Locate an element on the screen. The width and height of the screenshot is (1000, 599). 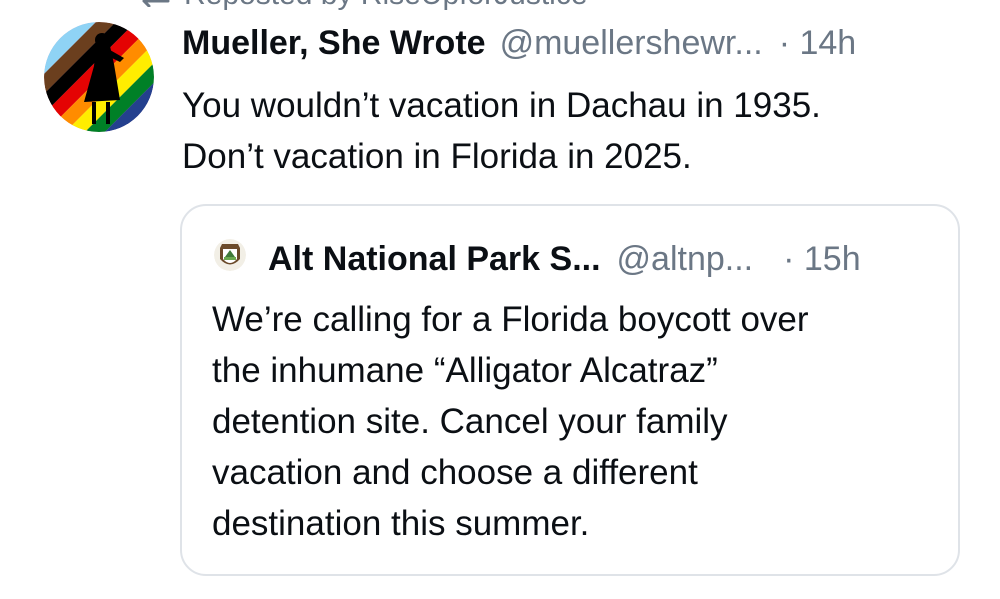
quoted-text-line: the inhumane “Alligator Alcatraz” is located at coordinates (465, 370).